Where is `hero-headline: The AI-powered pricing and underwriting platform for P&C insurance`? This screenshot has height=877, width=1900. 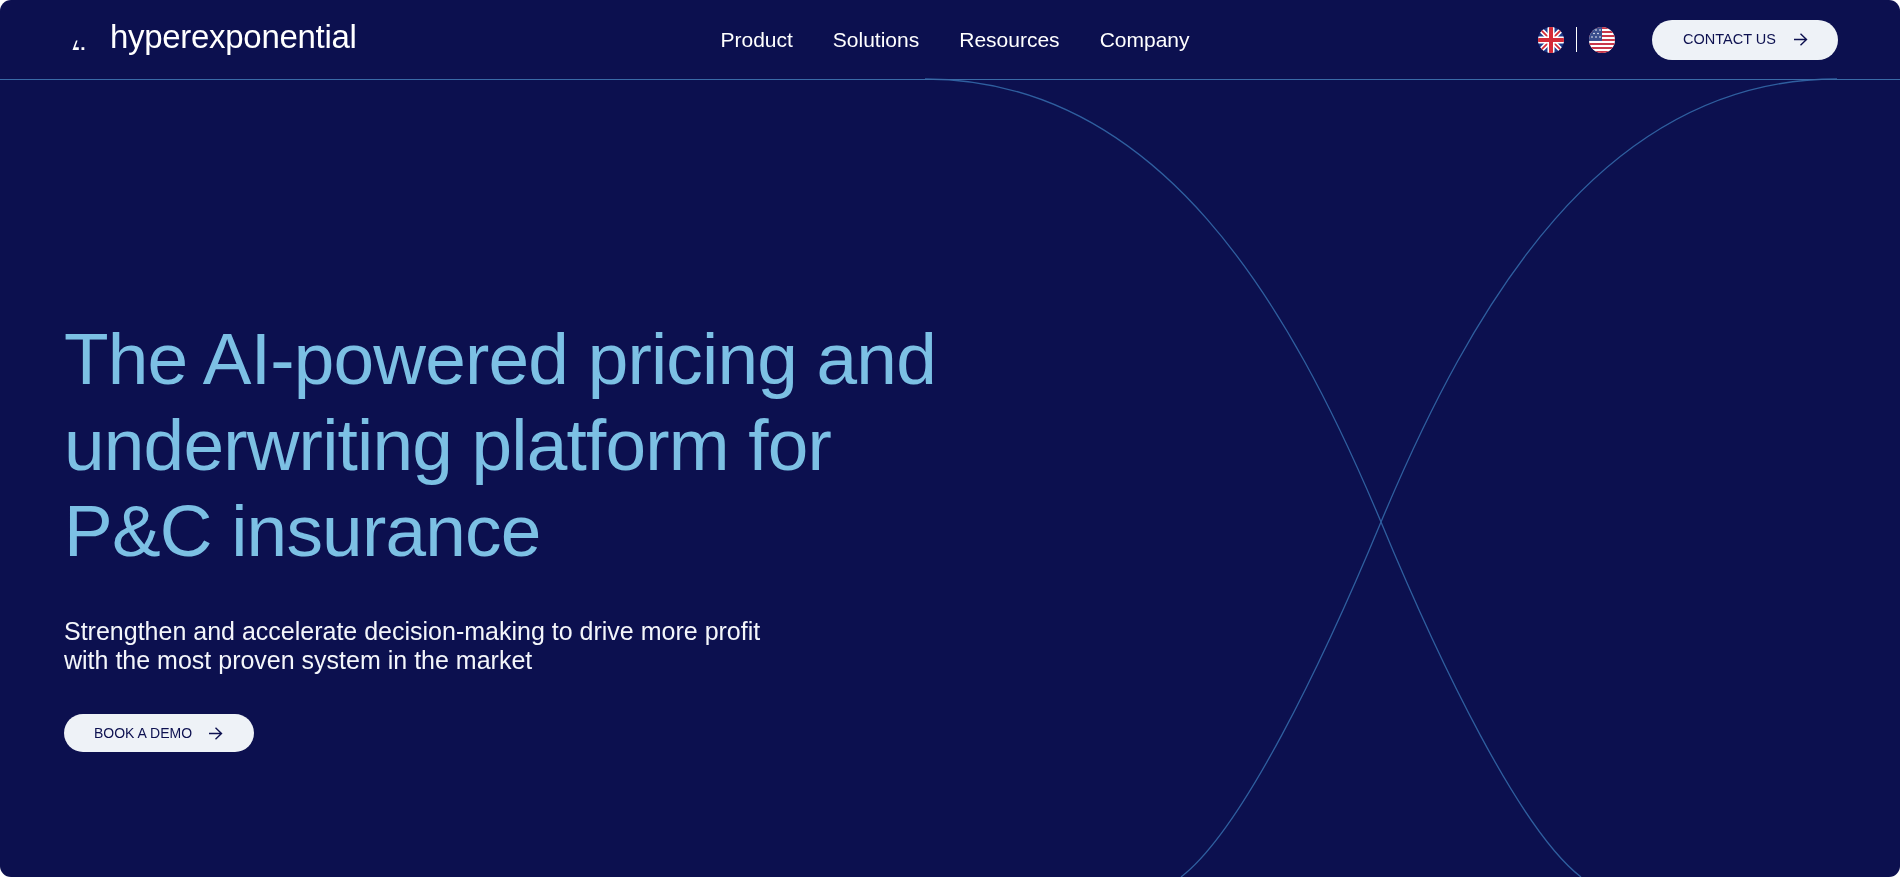 hero-headline: The AI-powered pricing and underwriting platform for P&C insurance is located at coordinates (500, 445).